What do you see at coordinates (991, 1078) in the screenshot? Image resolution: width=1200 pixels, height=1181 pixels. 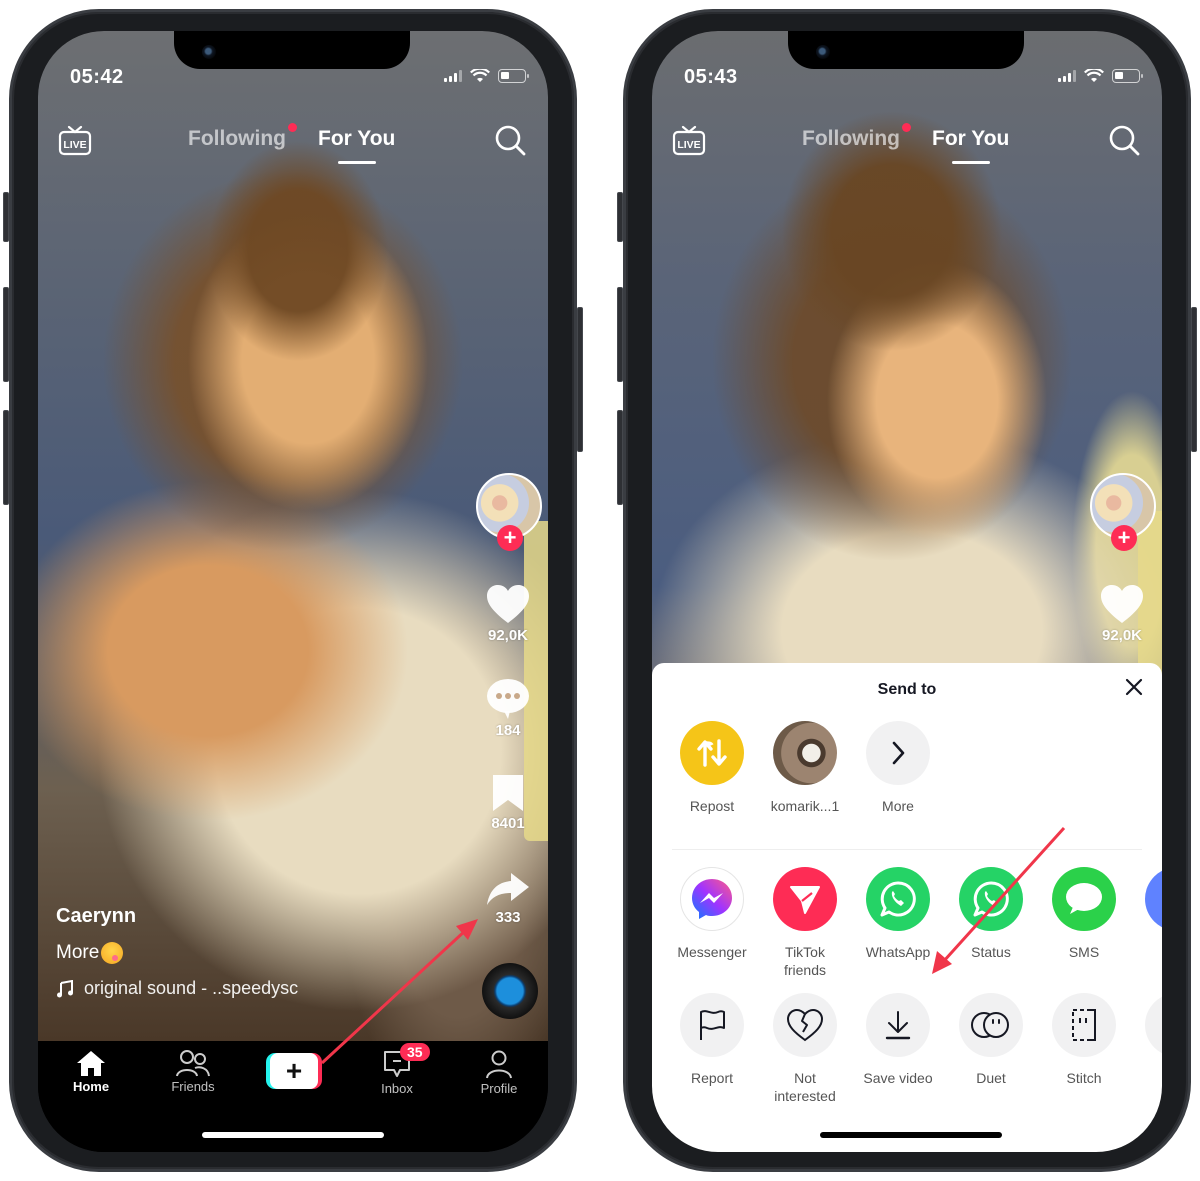 I see `action-duet-label: Duet` at bounding box center [991, 1078].